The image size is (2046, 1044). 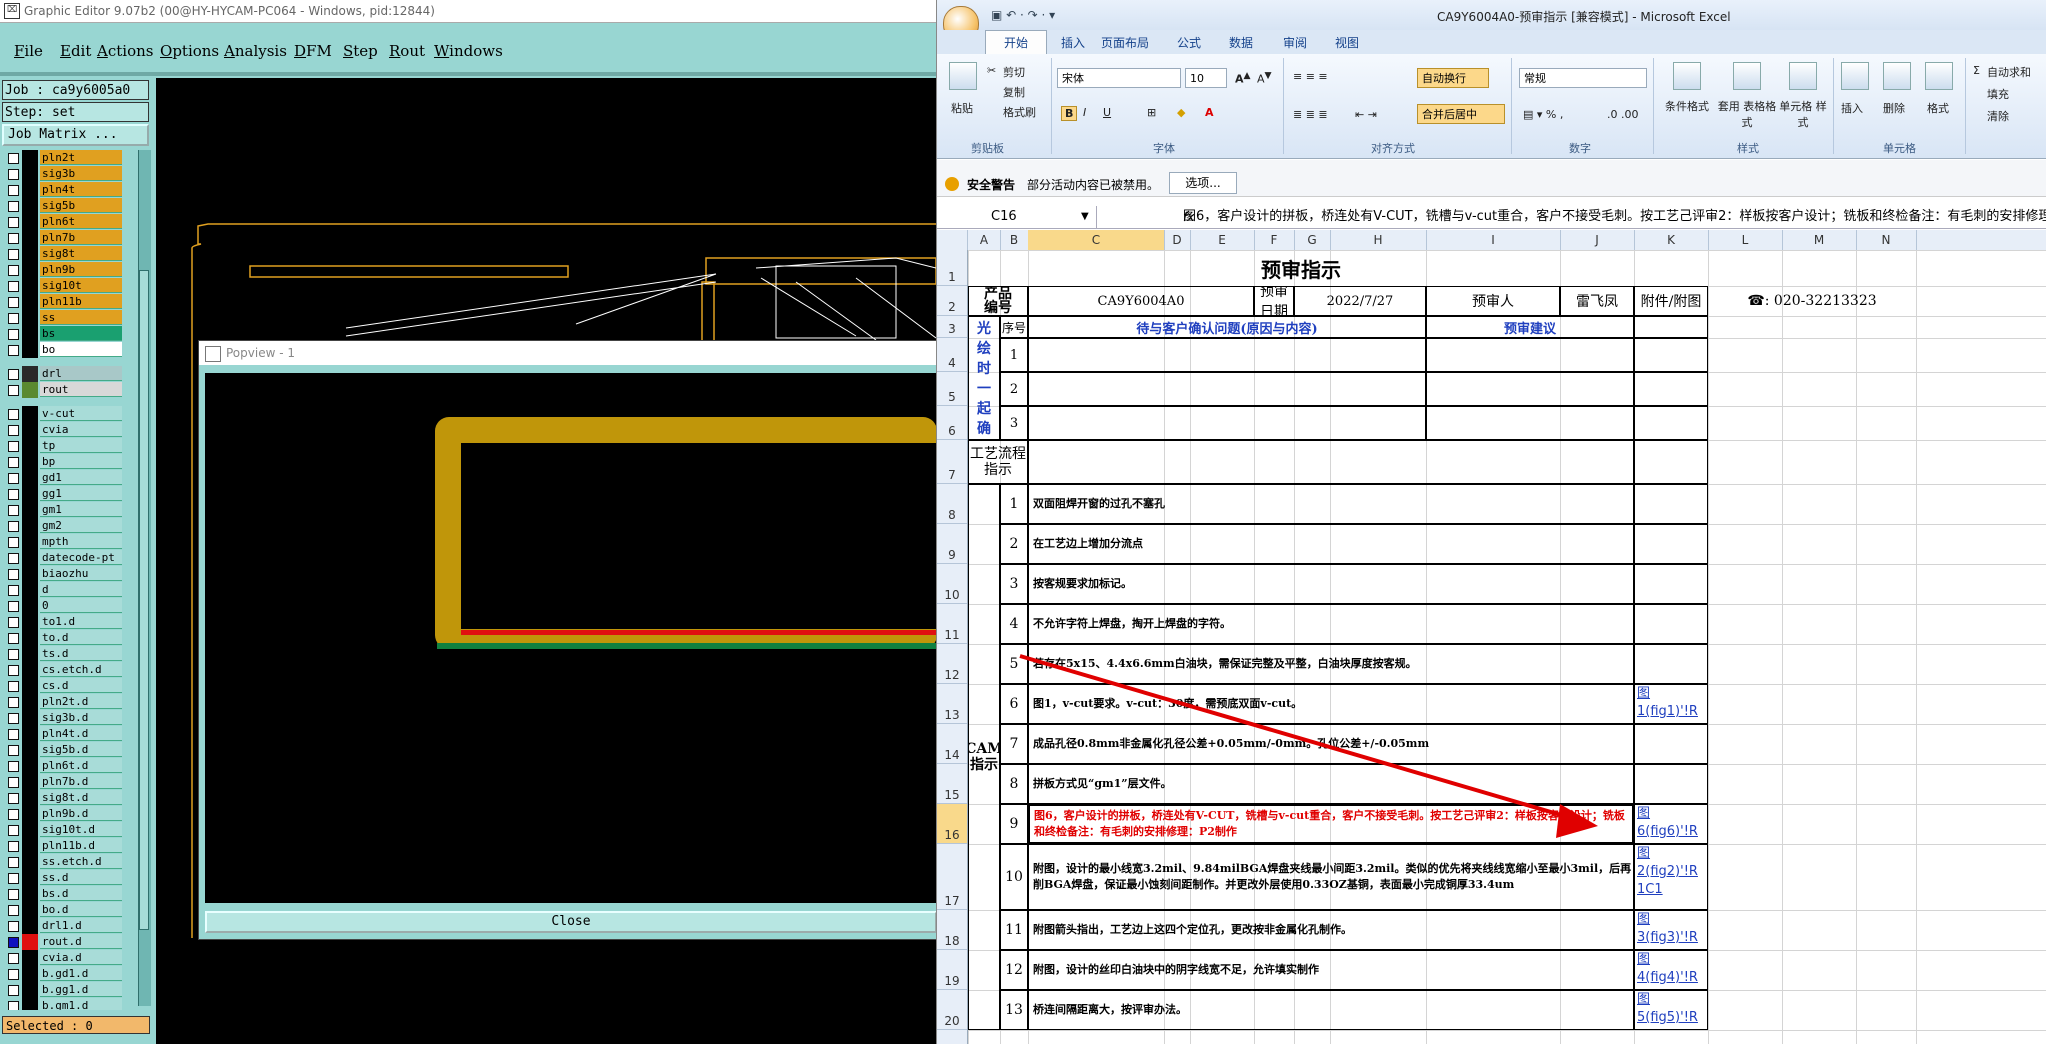 What do you see at coordinates (77, 430) in the screenshot?
I see `layer-row: cvia` at bounding box center [77, 430].